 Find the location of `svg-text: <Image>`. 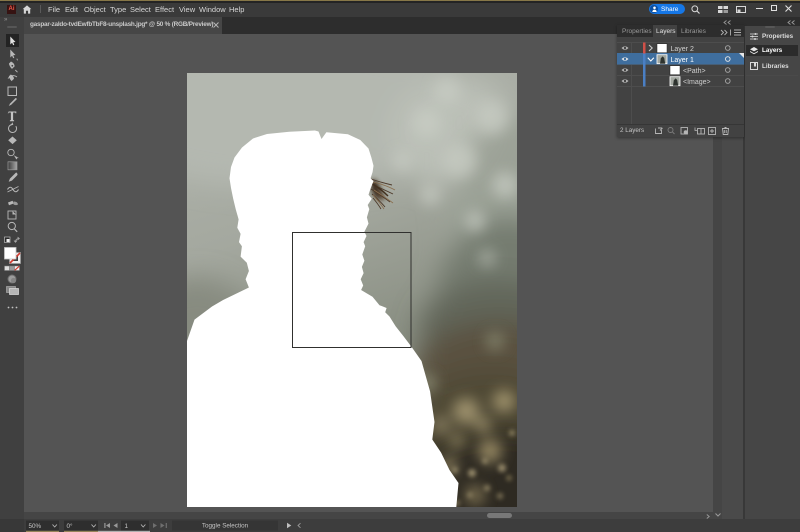

svg-text: <Image> is located at coordinates (697, 82).